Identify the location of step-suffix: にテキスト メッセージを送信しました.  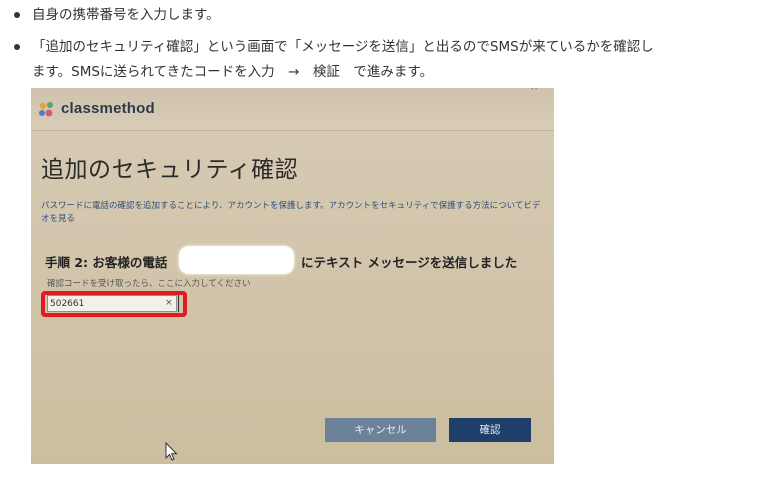
(409, 262).